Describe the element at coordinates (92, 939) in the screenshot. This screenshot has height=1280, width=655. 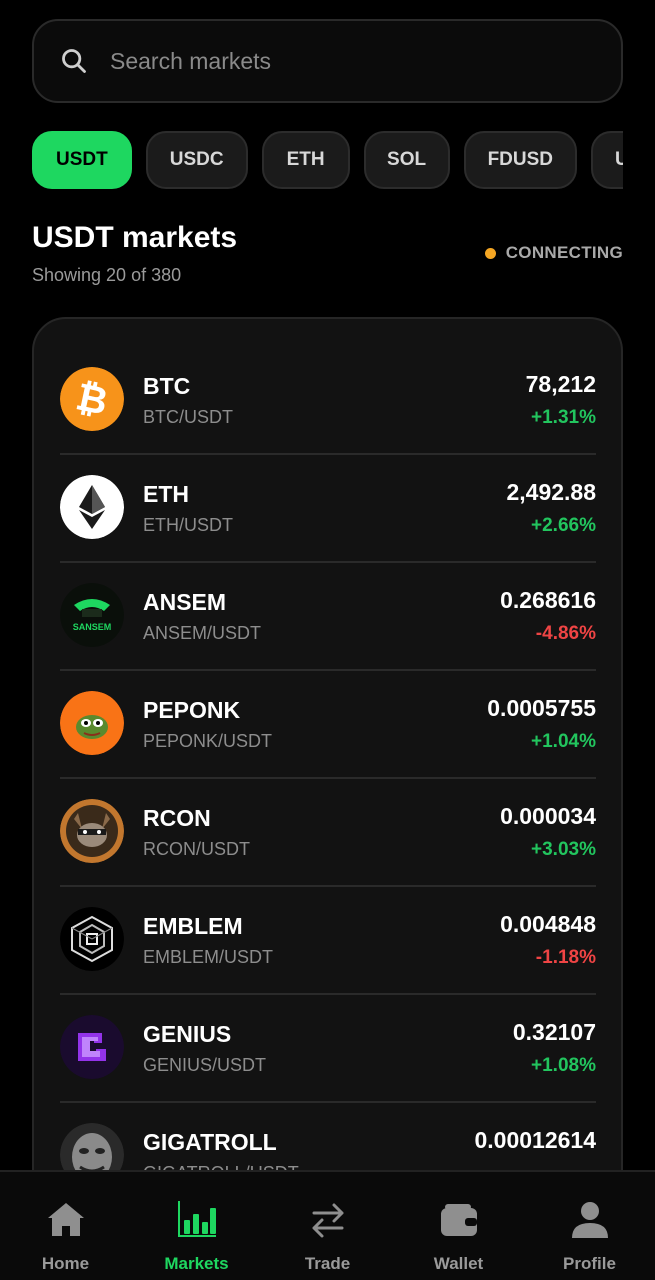
I see `emblem-logo-icon` at that location.